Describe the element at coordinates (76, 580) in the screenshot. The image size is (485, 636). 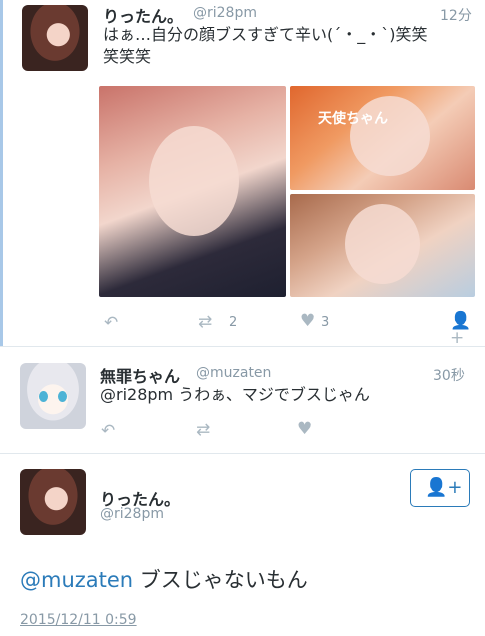
I see `mention-link: @muzaten` at that location.